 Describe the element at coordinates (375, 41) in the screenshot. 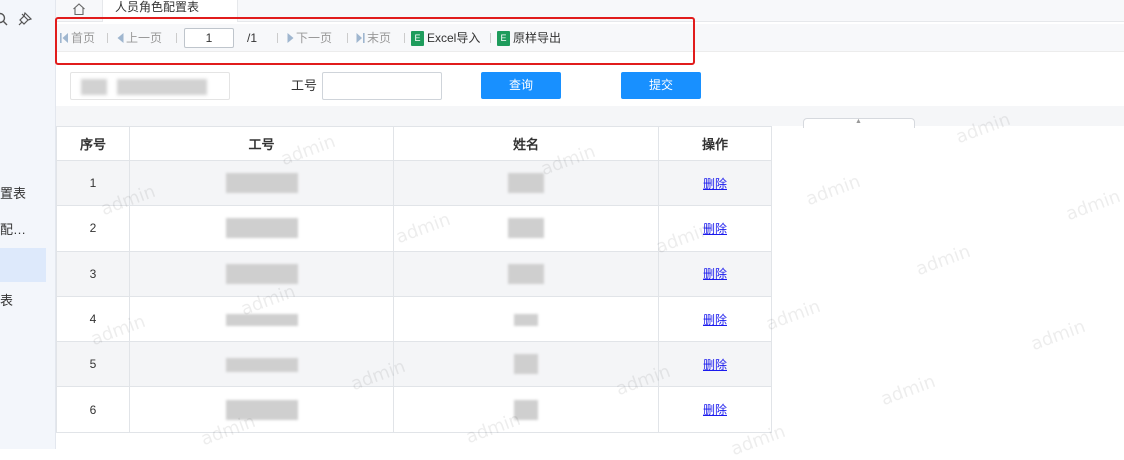

I see `highlight-box` at that location.